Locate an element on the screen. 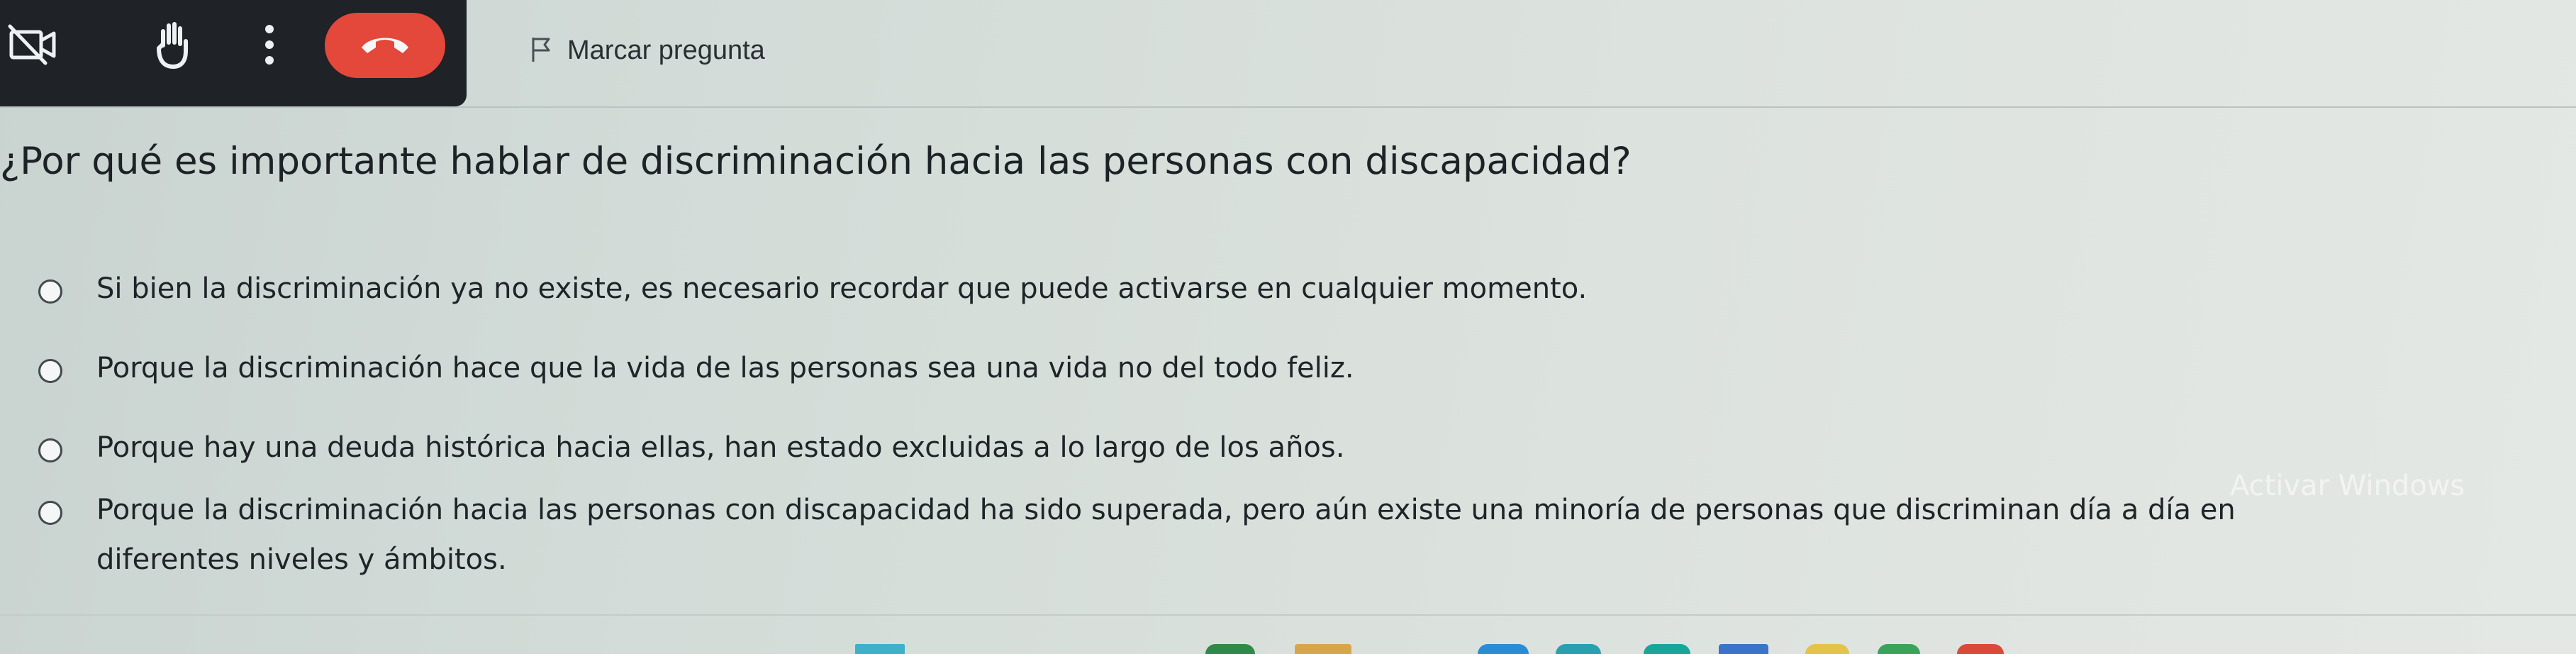  end-call-button is located at coordinates (385, 45).